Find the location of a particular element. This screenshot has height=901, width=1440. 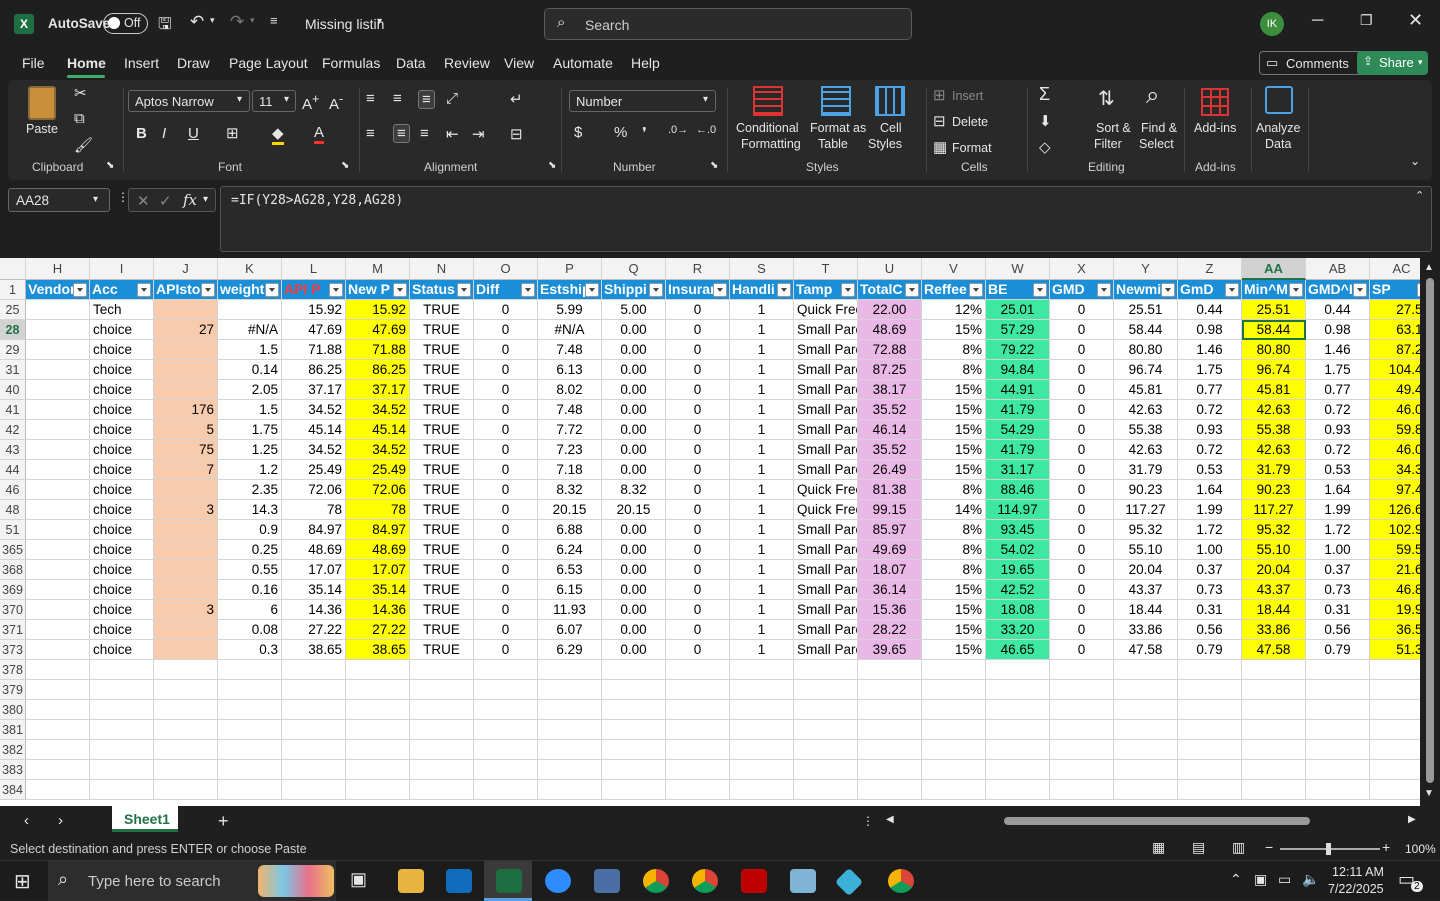

table-cell: 39.65 is located at coordinates (890, 650).